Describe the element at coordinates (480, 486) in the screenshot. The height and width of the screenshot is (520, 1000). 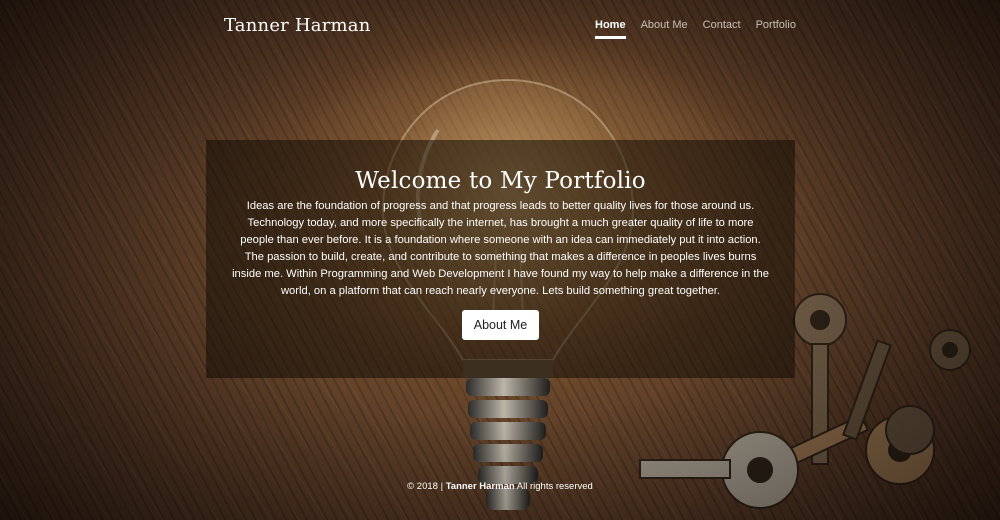
I see `footer-name: Tanner Harman` at that location.